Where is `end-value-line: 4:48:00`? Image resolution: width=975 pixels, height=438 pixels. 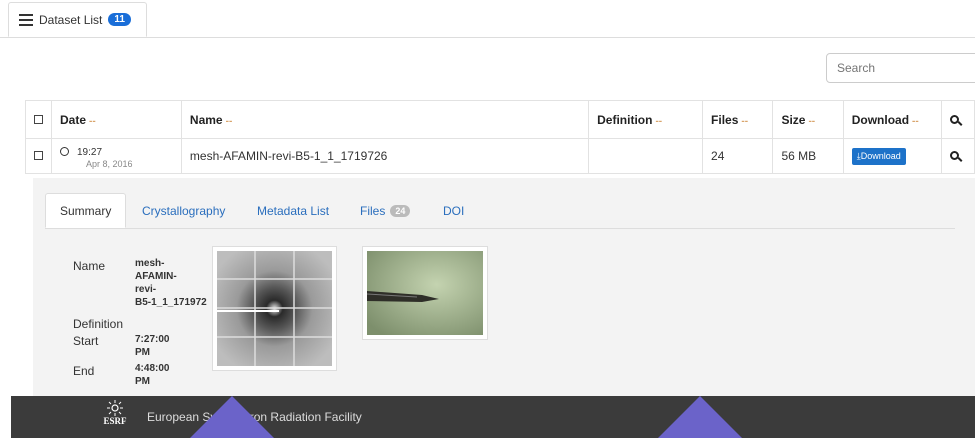
end-value-line: 4:48:00 is located at coordinates (152, 368).